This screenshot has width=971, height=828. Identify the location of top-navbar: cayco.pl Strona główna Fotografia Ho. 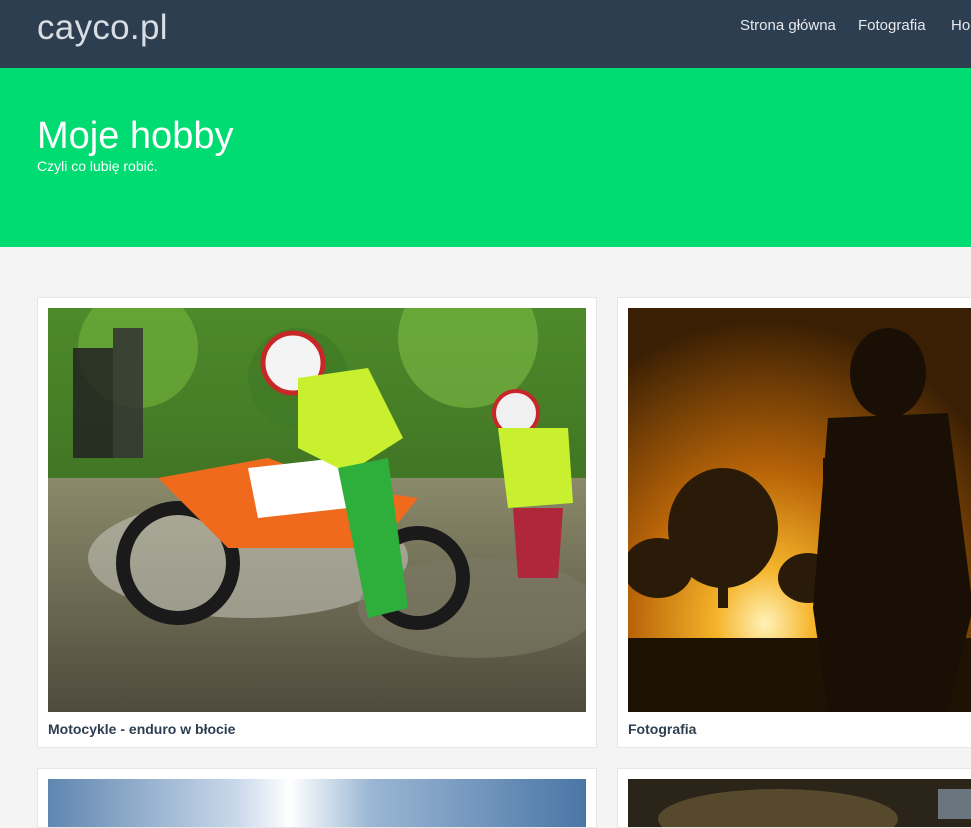
(485, 34).